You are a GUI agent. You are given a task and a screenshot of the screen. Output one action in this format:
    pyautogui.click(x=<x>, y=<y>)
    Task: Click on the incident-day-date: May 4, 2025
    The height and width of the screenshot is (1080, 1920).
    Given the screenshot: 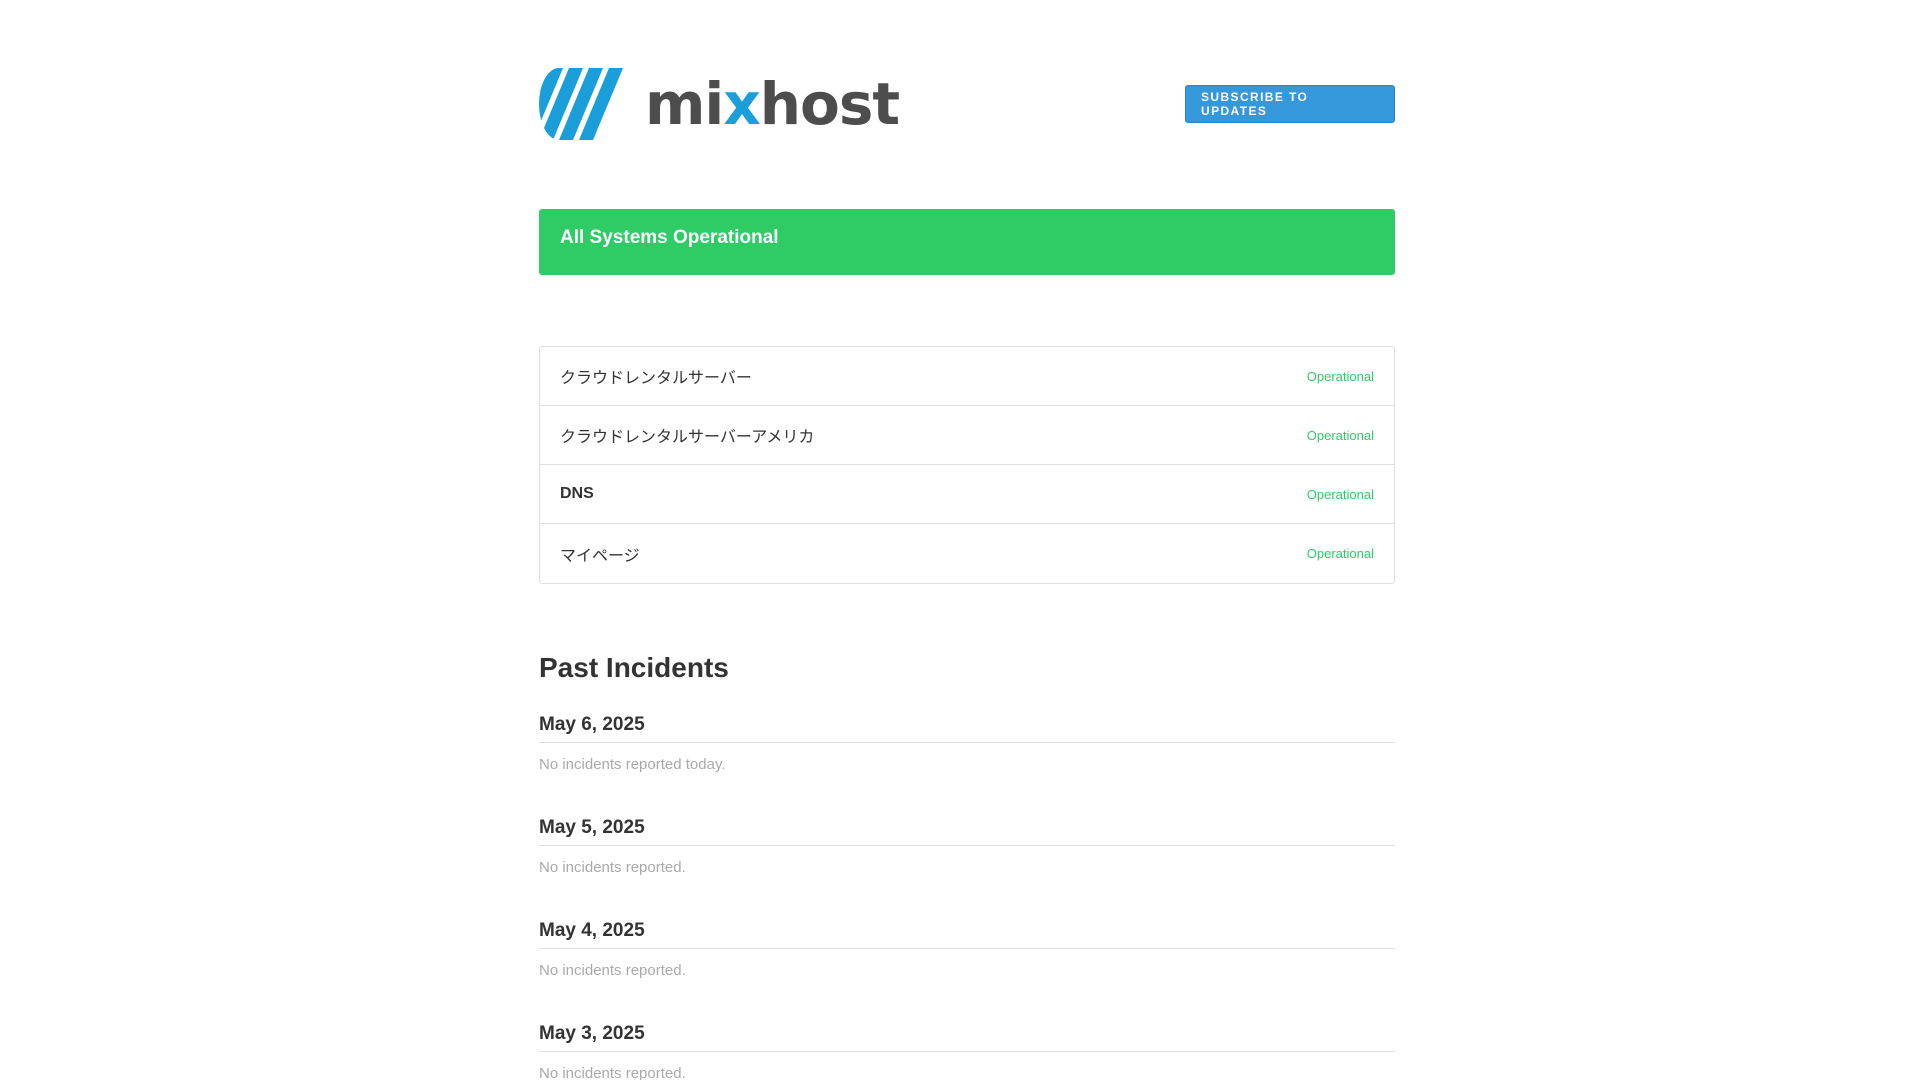 What is the action you would take?
    pyautogui.click(x=967, y=934)
    